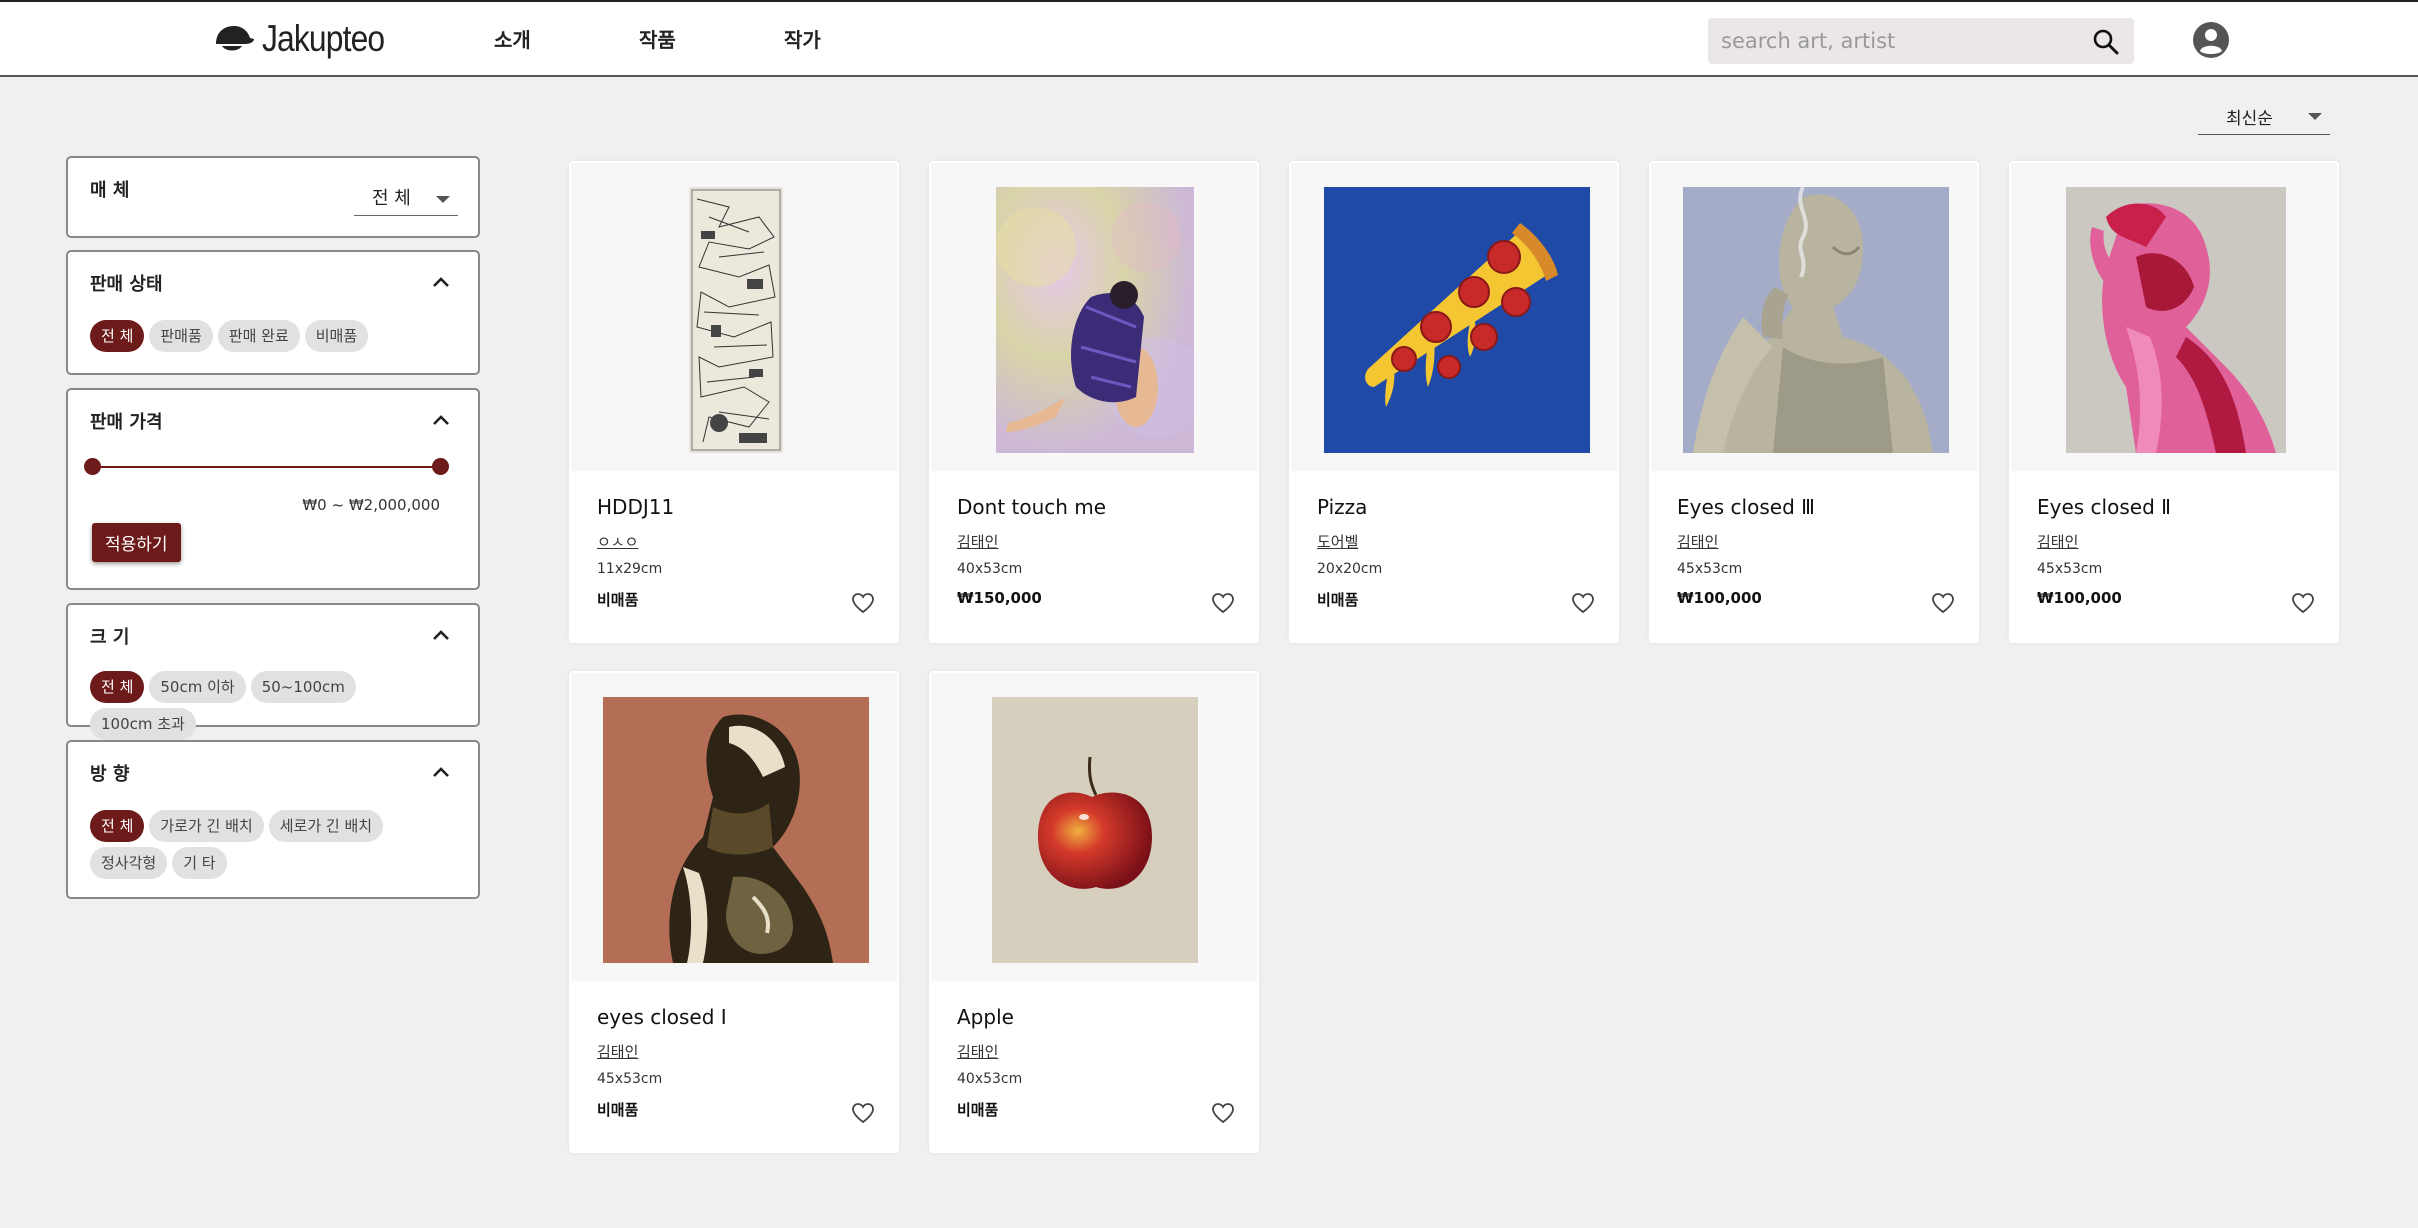 This screenshot has height=1228, width=2418. Describe the element at coordinates (336, 336) in the screenshot. I see `chip-not-for-sale: 비매품` at that location.